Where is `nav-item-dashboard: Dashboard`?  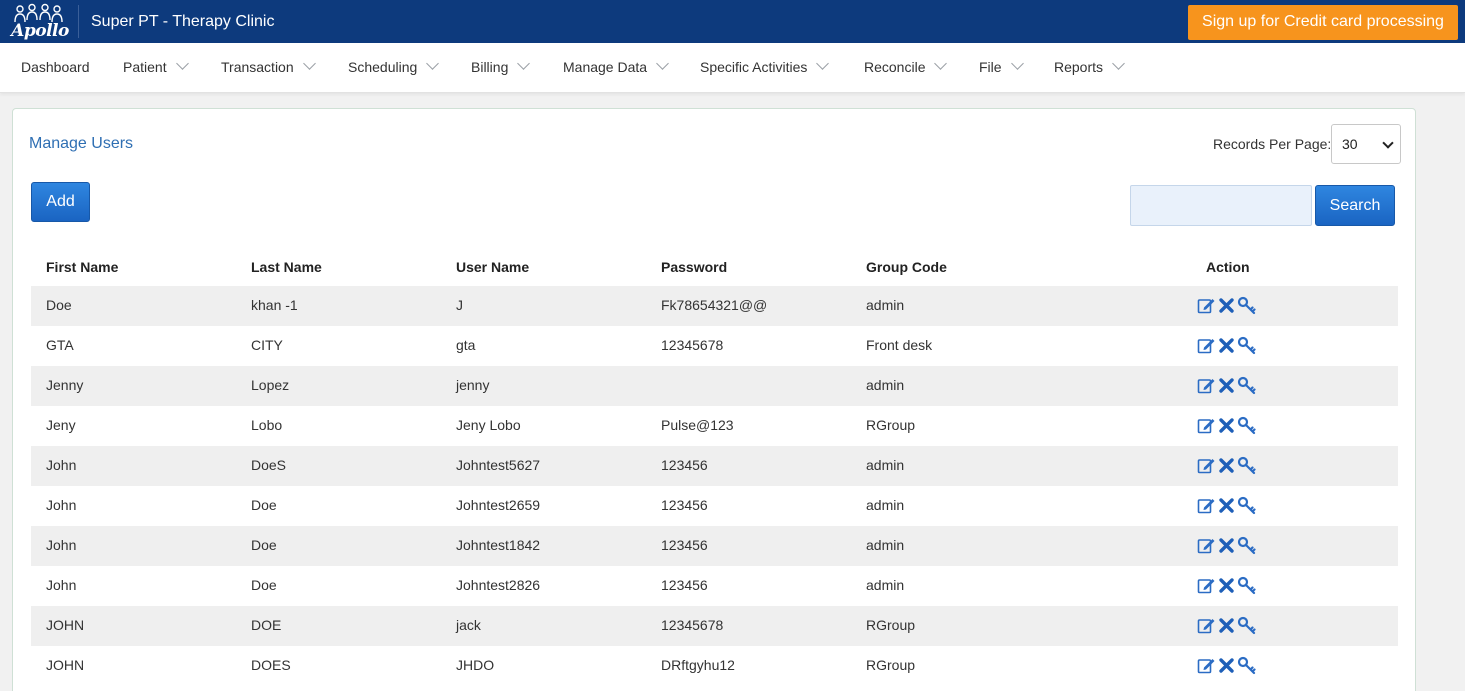 nav-item-dashboard: Dashboard is located at coordinates (55, 67).